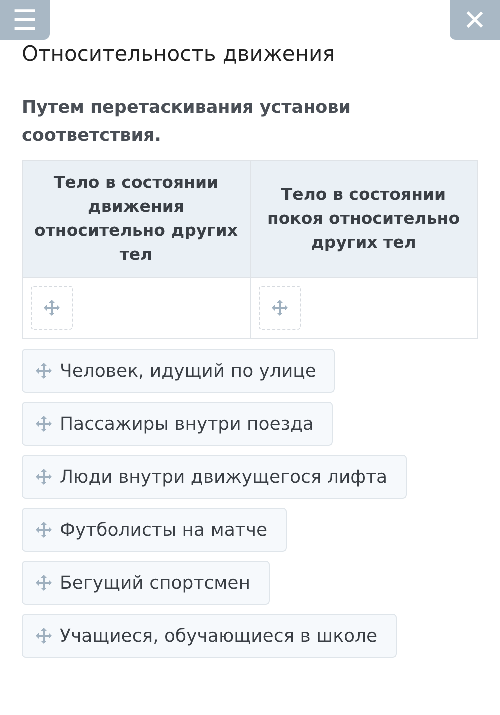 This screenshot has width=500, height=715. I want to click on column-header: Тело в состоянии движения относительно других тел, so click(136, 219).